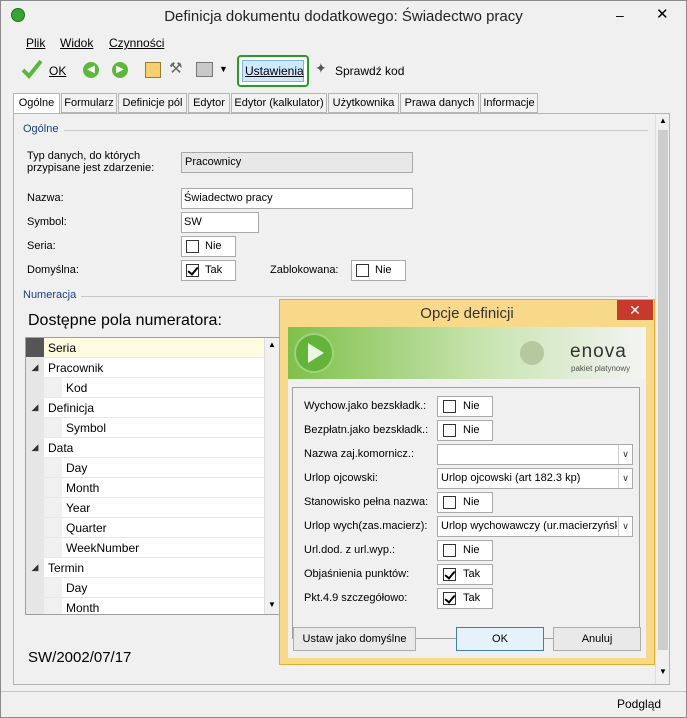 The image size is (687, 718). What do you see at coordinates (36, 103) in the screenshot?
I see `tab-ogolne: Ogólne` at bounding box center [36, 103].